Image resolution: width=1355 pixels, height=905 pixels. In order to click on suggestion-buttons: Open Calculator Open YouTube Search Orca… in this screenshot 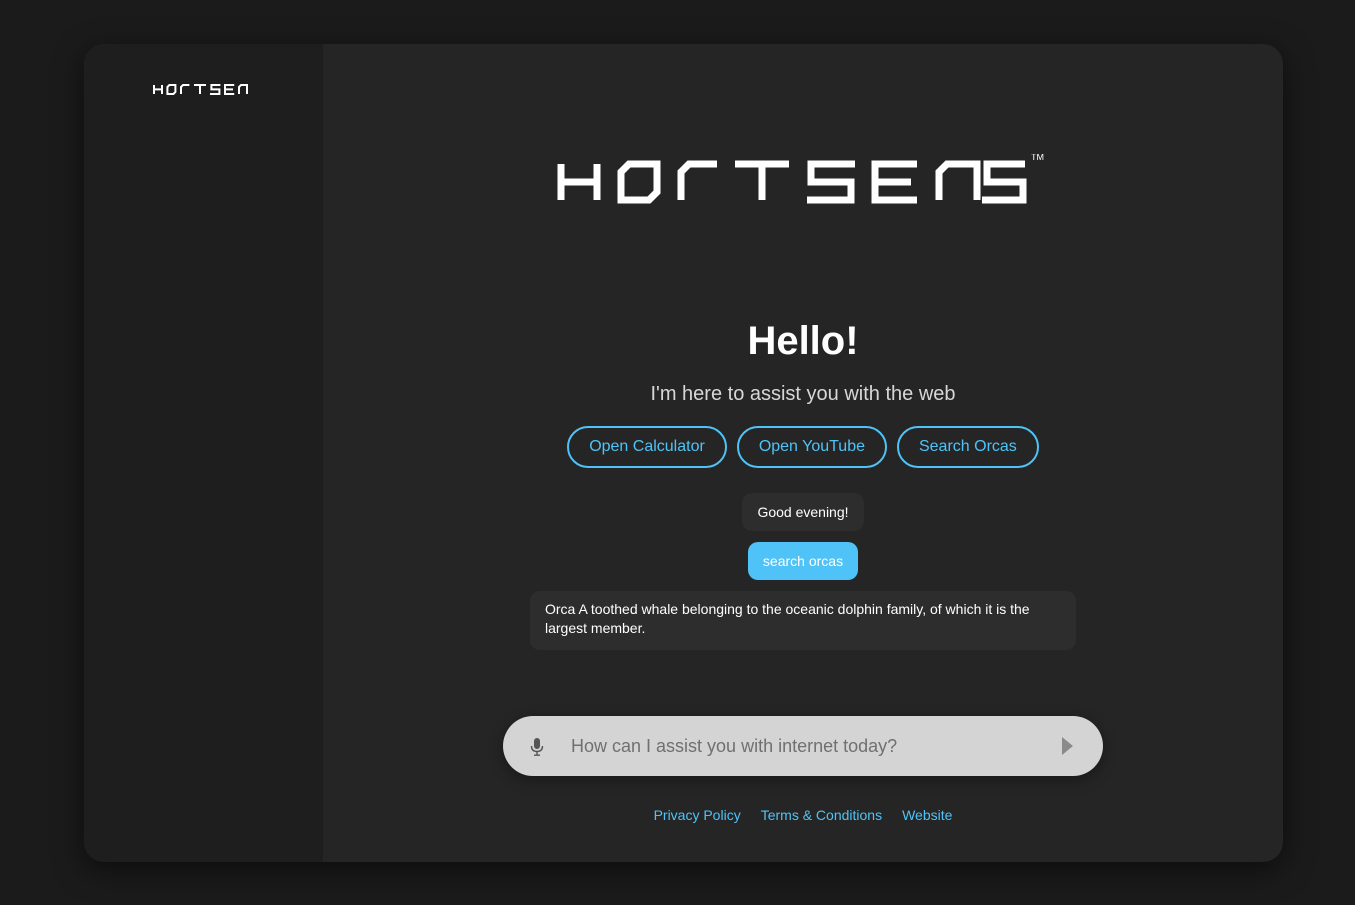, I will do `click(803, 447)`.